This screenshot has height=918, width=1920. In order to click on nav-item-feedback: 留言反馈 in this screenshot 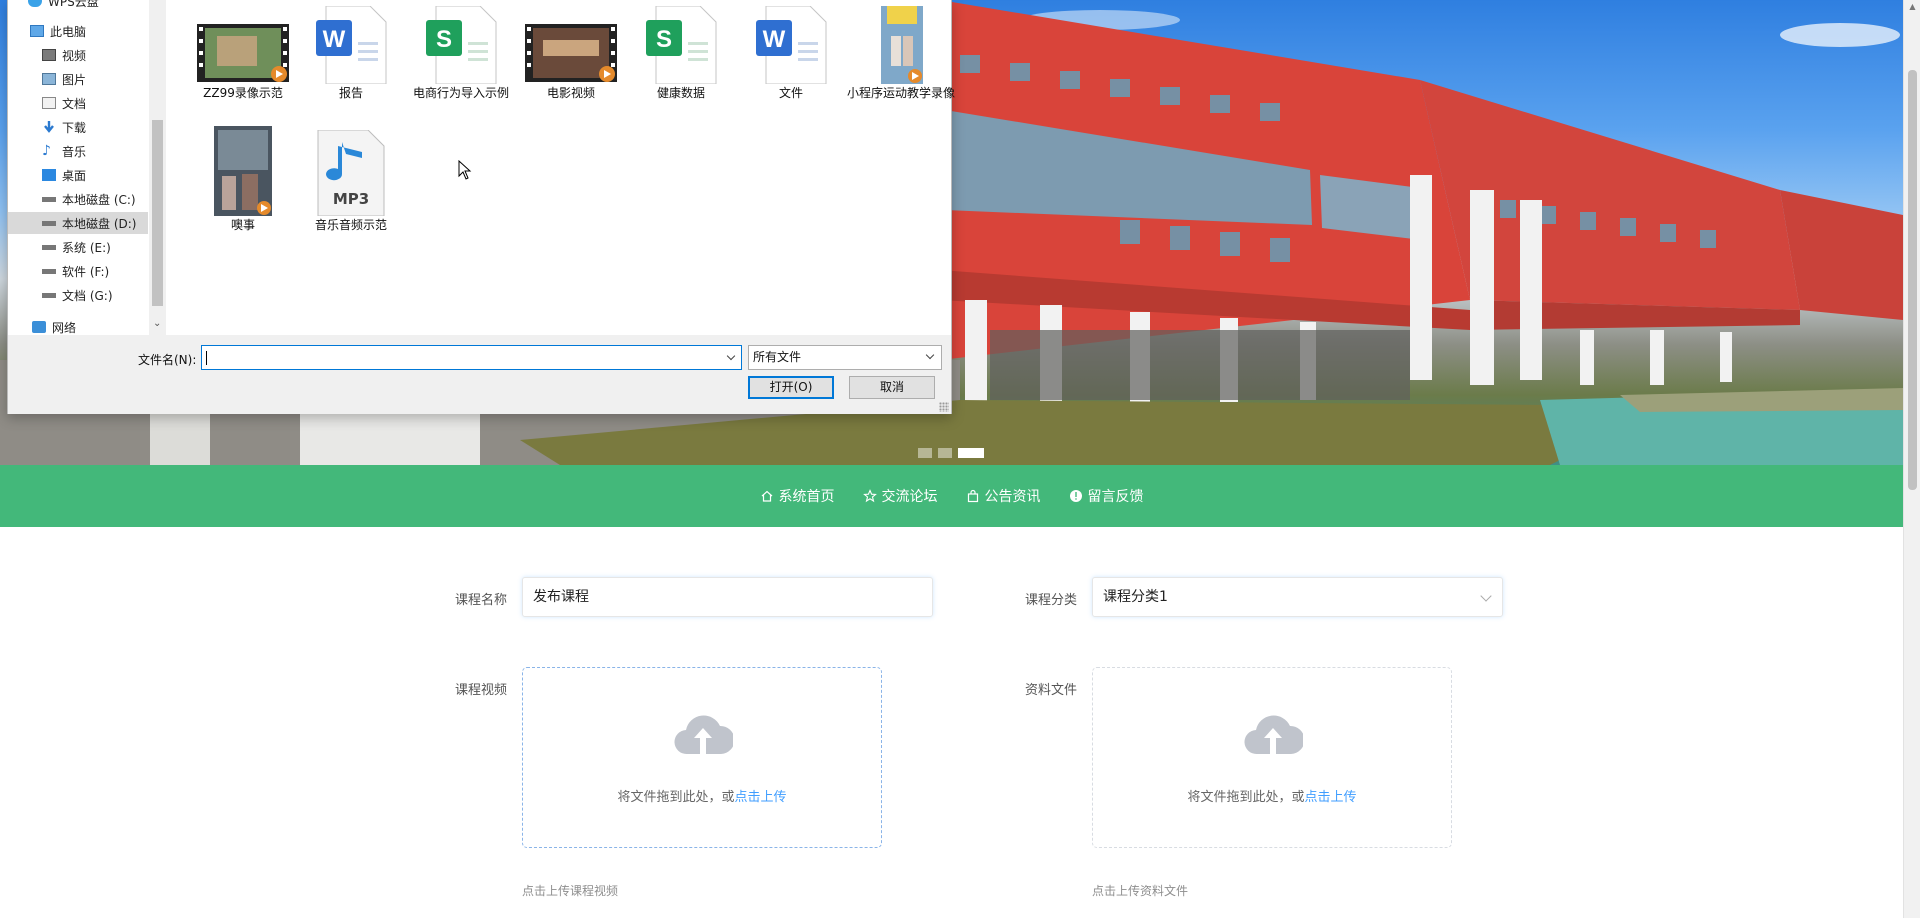, I will do `click(1106, 496)`.